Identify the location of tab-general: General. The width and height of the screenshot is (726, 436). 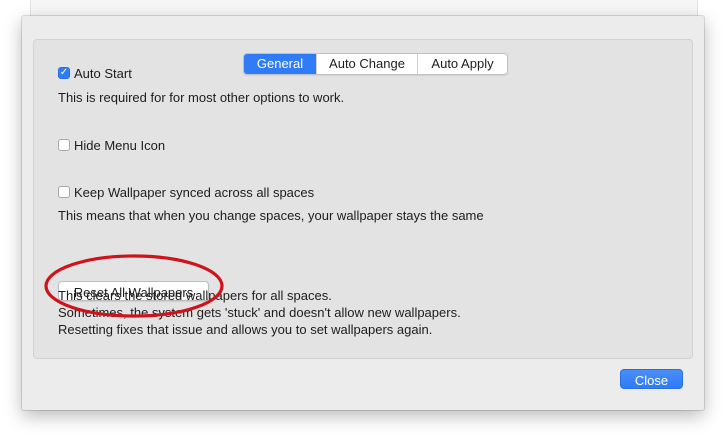
(280, 64).